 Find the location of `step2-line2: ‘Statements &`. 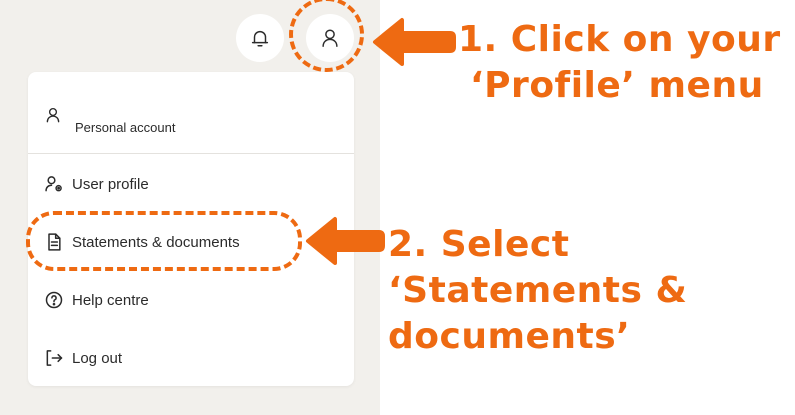

step2-line2: ‘Statements & is located at coordinates (538, 290).